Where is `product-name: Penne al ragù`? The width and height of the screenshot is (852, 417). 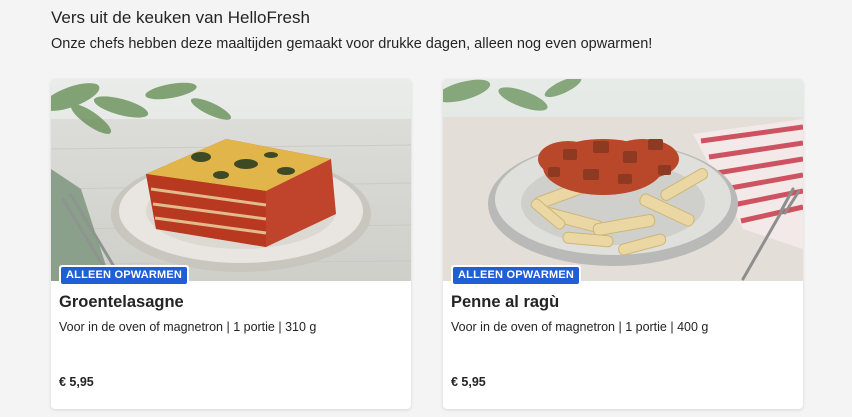 product-name: Penne al ragù is located at coordinates (505, 302).